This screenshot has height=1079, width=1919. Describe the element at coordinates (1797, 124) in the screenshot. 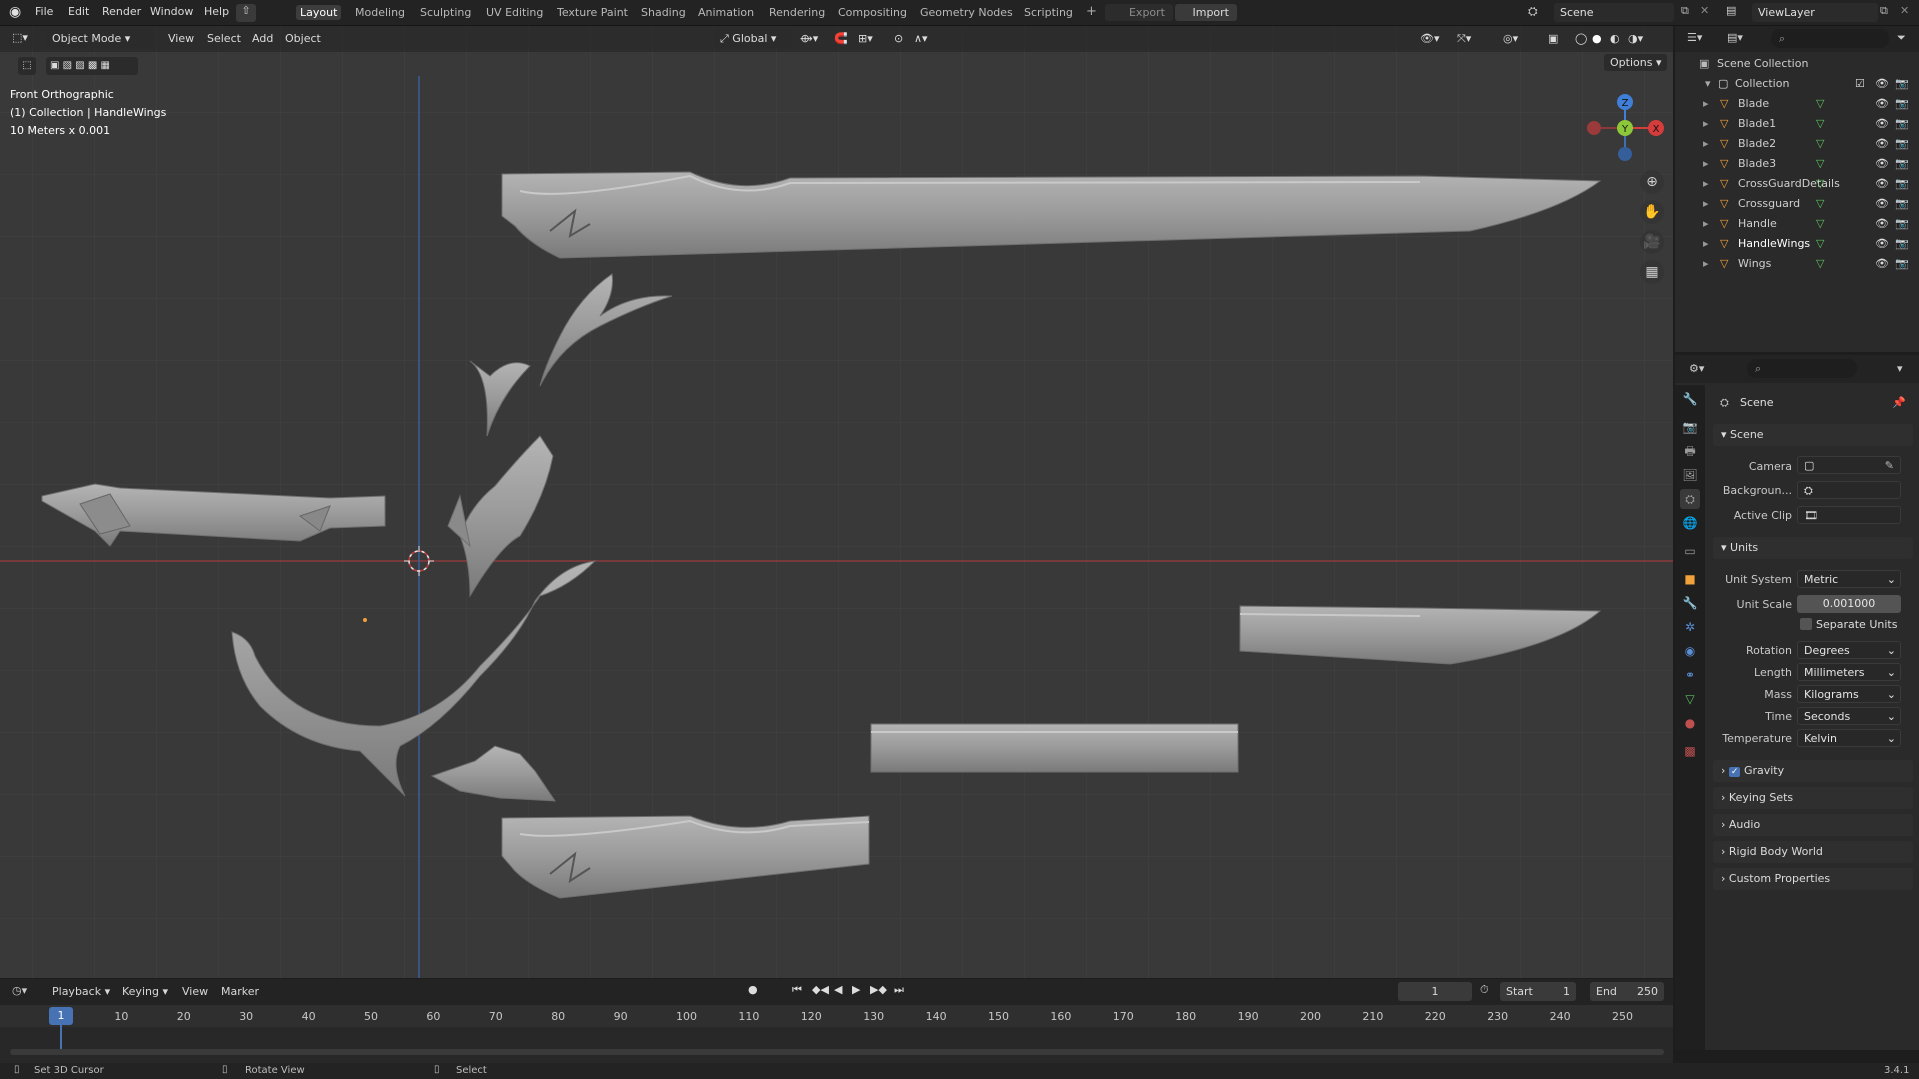

I see `outliner-item: ▸ ▽ Blade1 ▽ 👁 📷` at that location.